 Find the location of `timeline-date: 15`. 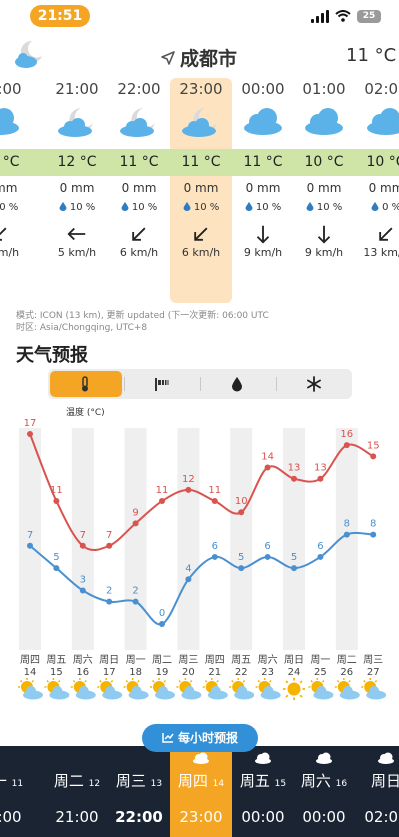

timeline-date: 15 is located at coordinates (280, 784).